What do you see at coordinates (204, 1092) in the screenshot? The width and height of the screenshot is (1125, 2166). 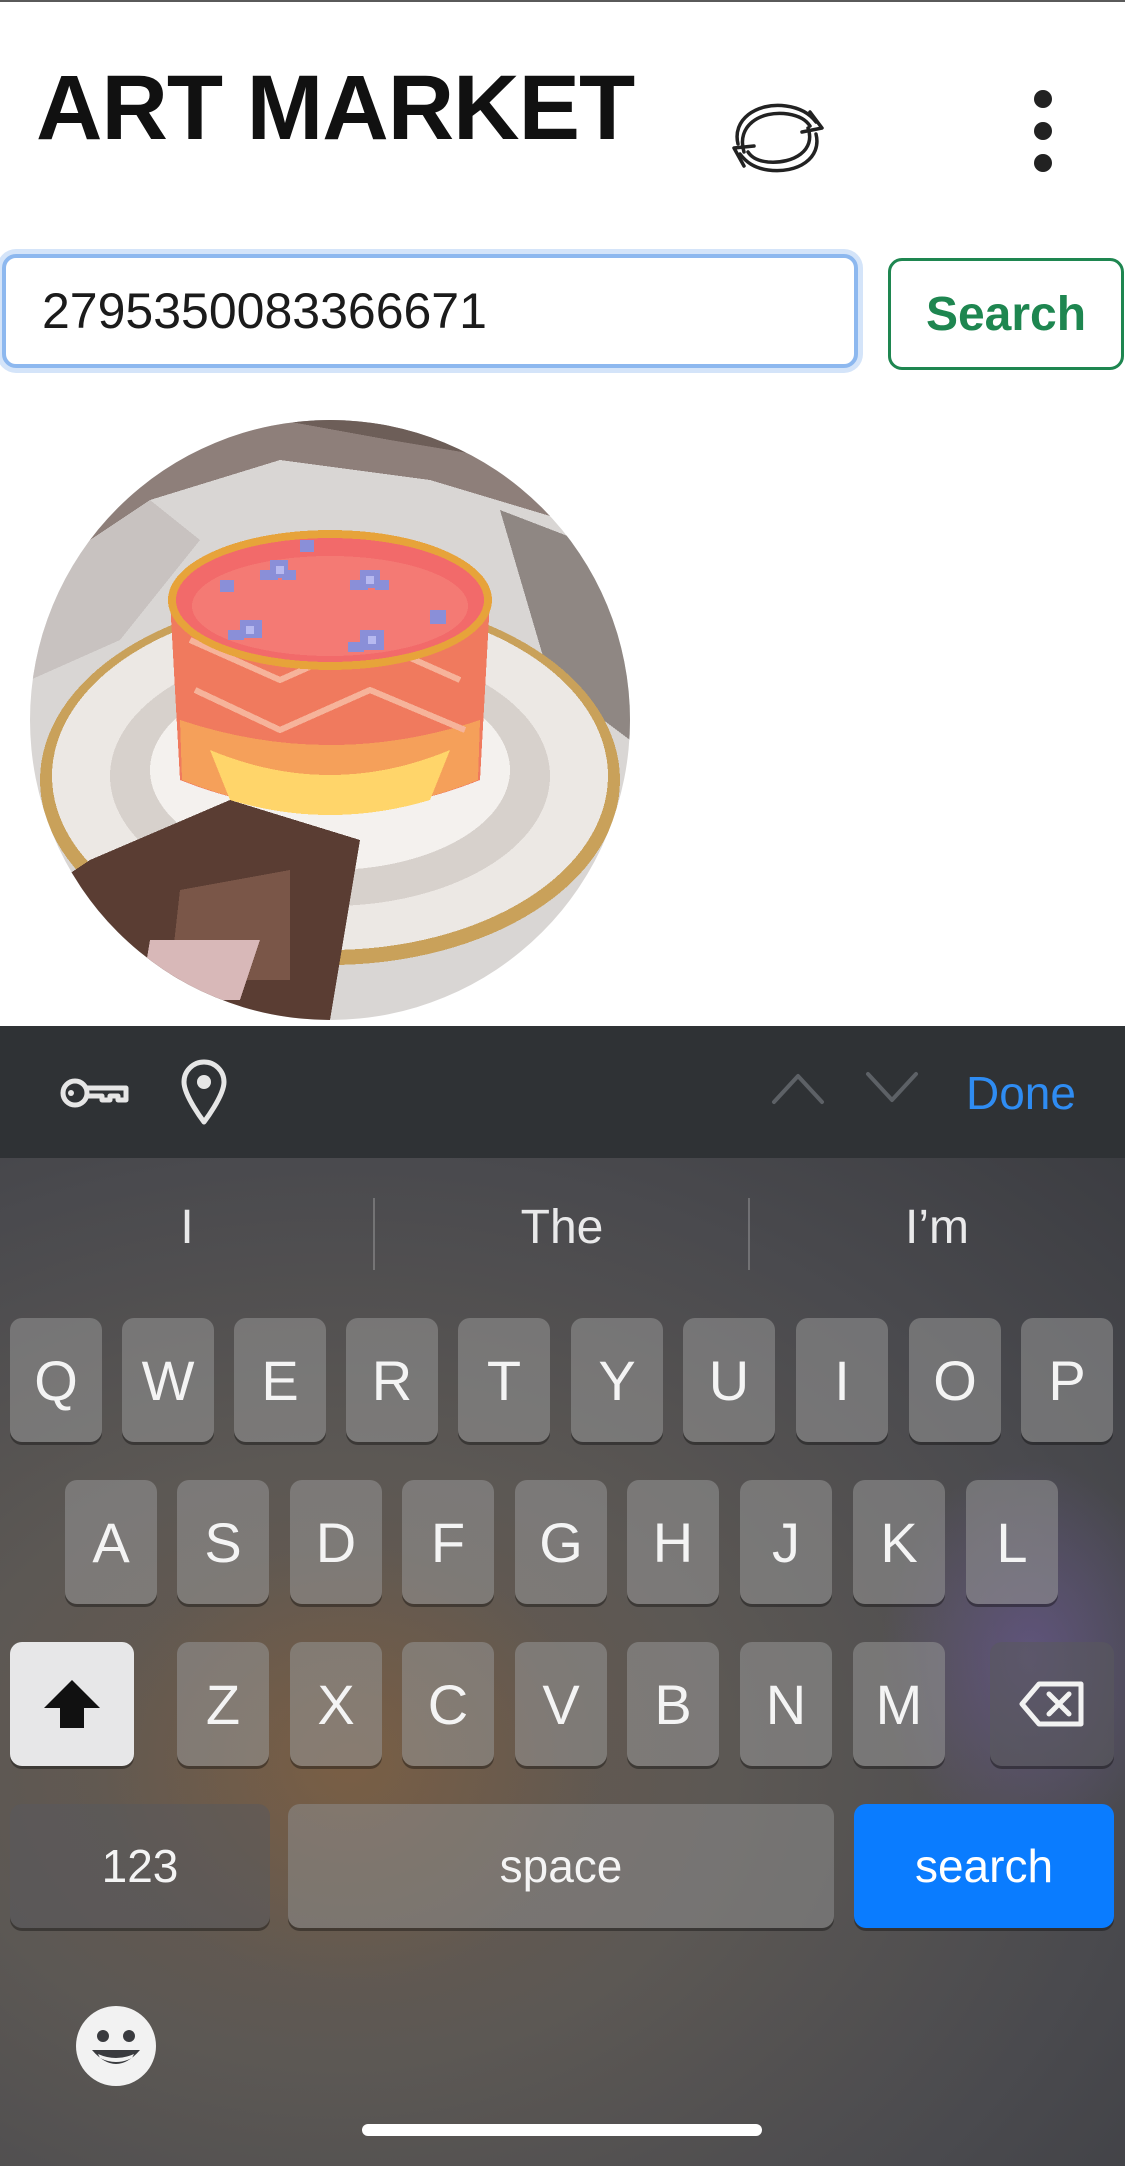 I see `location-pin-icon` at bounding box center [204, 1092].